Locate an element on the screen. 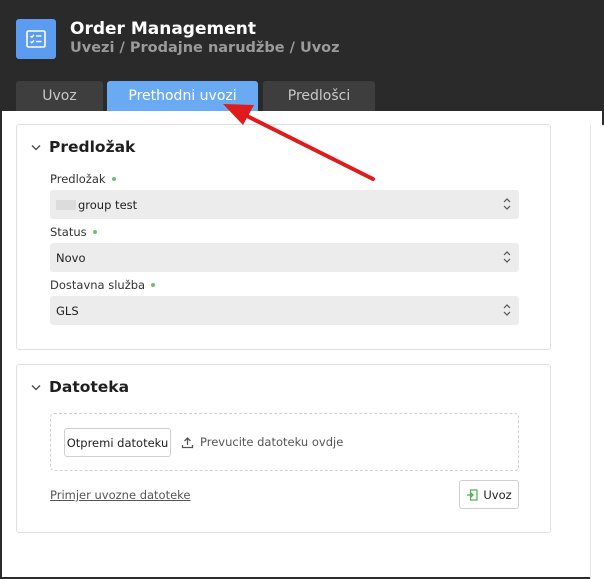  import-button: Uvoz is located at coordinates (489, 494).